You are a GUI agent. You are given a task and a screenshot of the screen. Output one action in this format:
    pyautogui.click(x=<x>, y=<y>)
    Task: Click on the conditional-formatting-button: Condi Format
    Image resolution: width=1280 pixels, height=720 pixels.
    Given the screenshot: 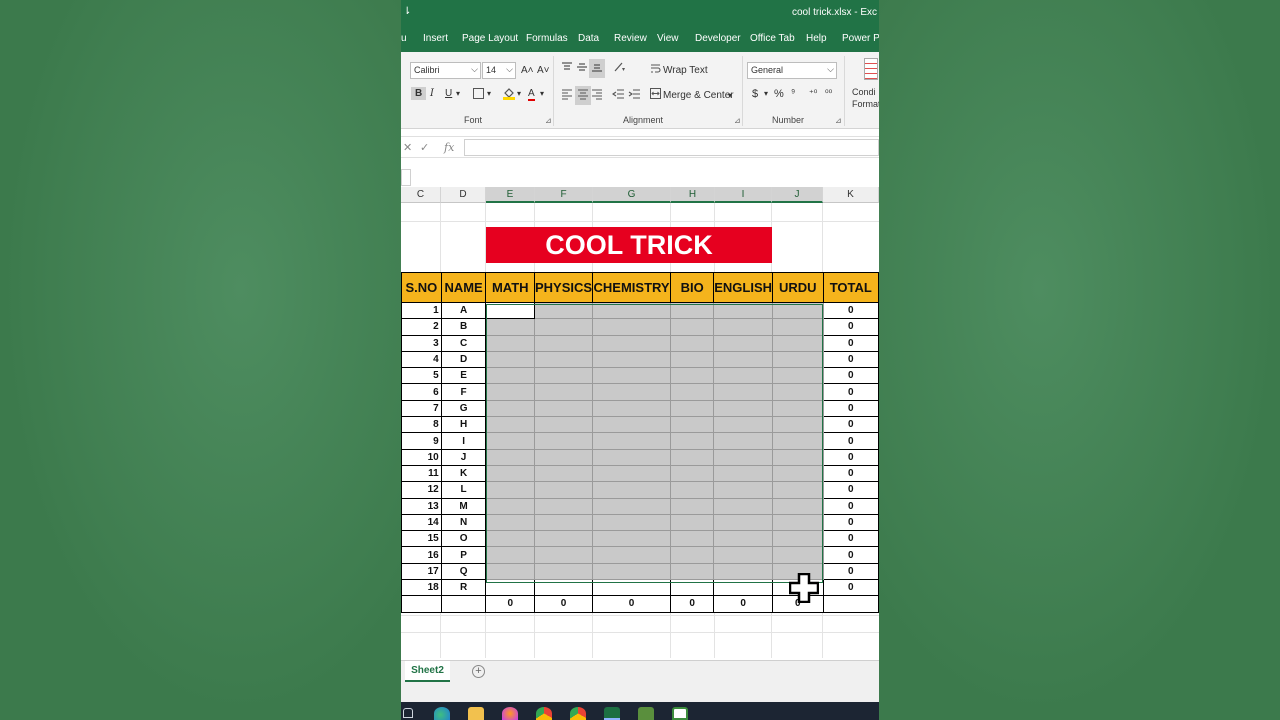 What is the action you would take?
    pyautogui.click(x=865, y=98)
    